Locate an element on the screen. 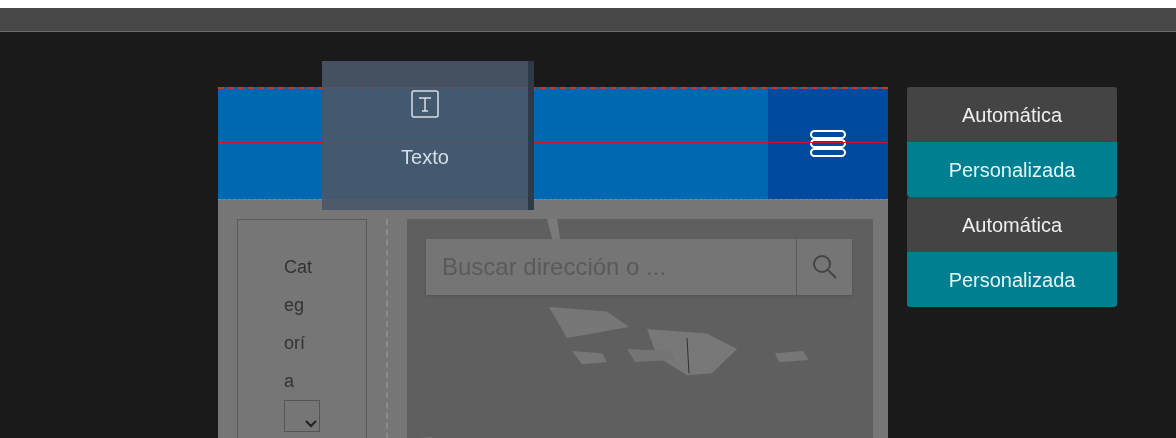 The image size is (1176, 438). text-tile: Texto is located at coordinates (428, 135).